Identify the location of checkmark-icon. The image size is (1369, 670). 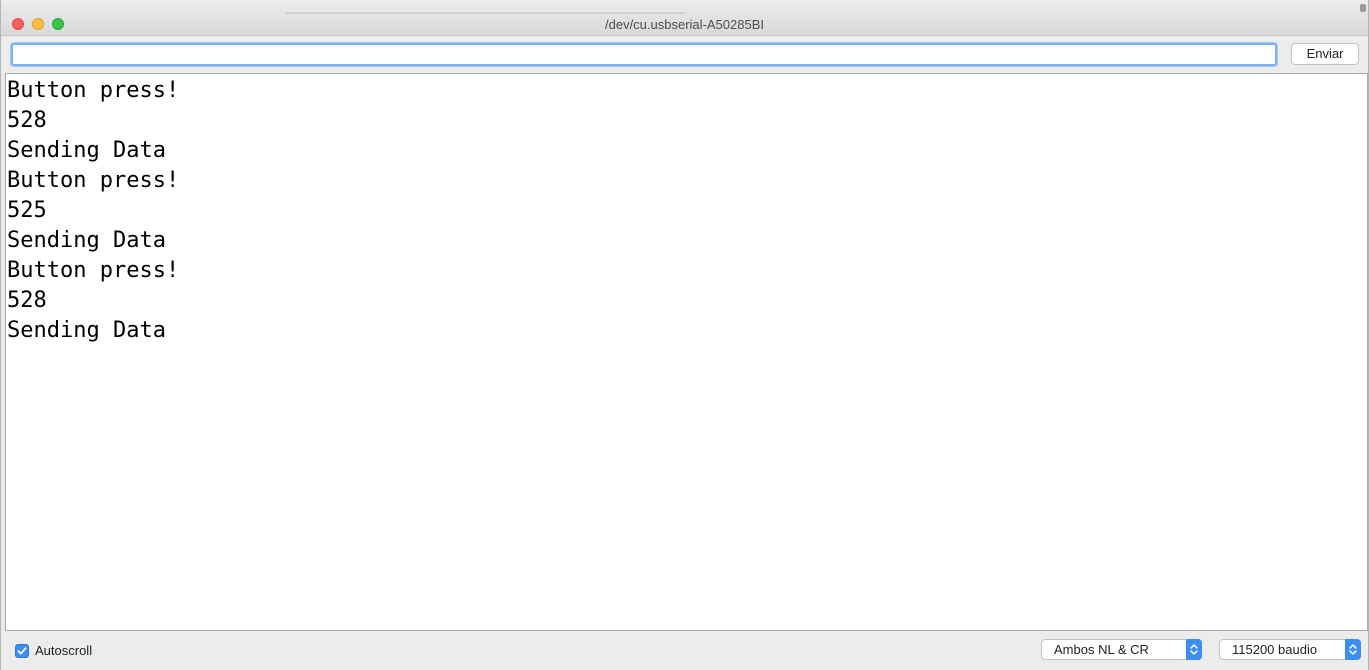
(22, 651).